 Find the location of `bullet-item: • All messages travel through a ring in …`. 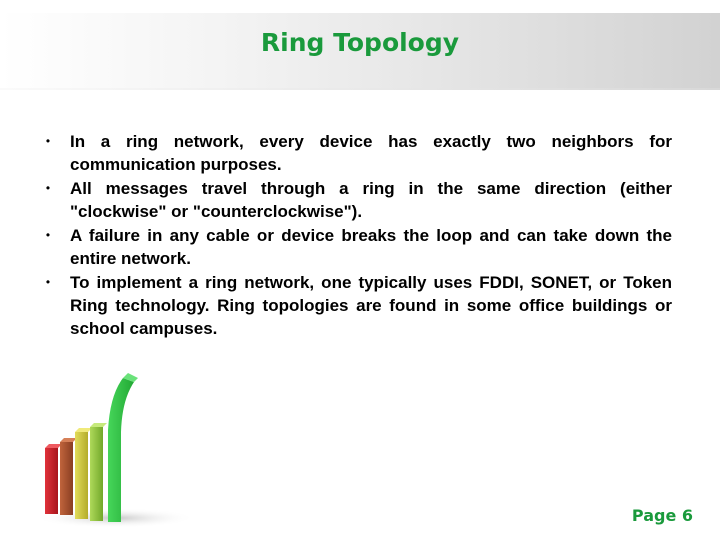

bullet-item: • All messages travel through a ring in … is located at coordinates (359, 200).